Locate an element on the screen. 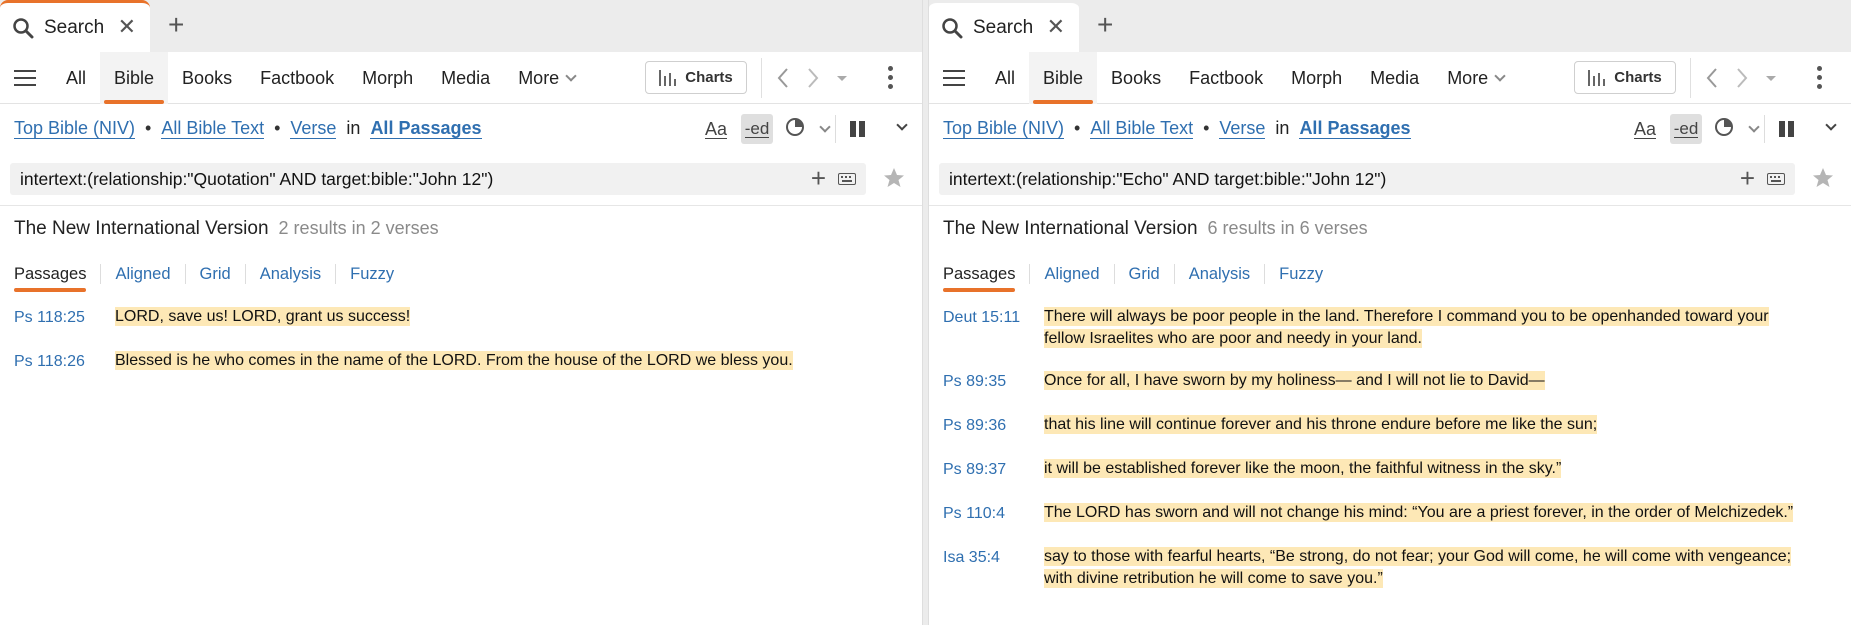 This screenshot has width=1851, height=625. verse-reference-link: Ps 110:4 is located at coordinates (993, 514).